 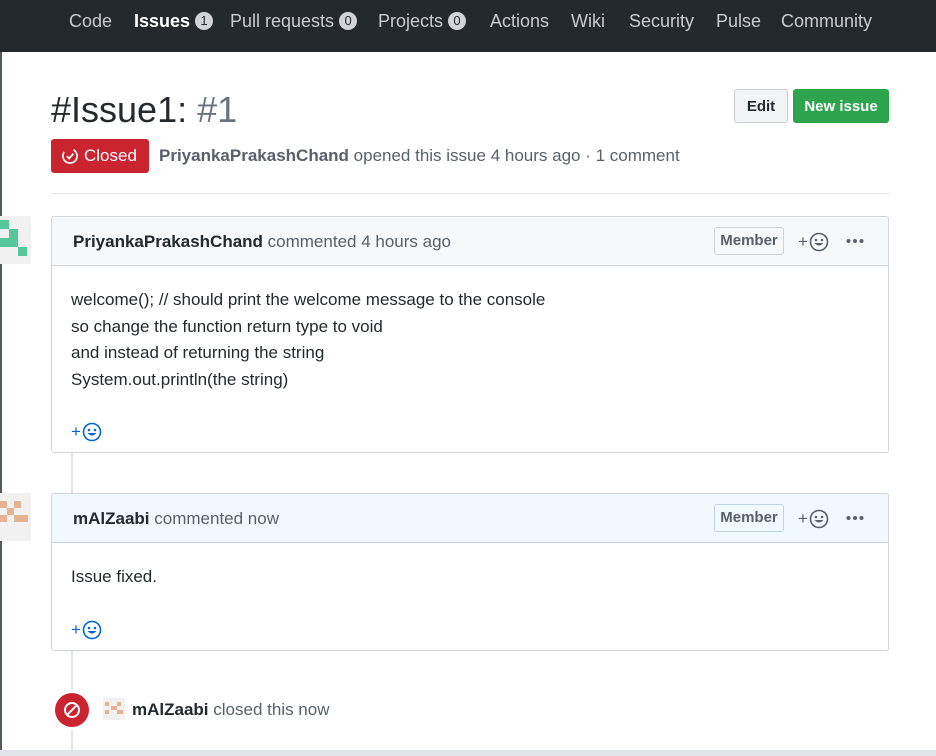 I want to click on issue-number: #1, so click(x=217, y=109).